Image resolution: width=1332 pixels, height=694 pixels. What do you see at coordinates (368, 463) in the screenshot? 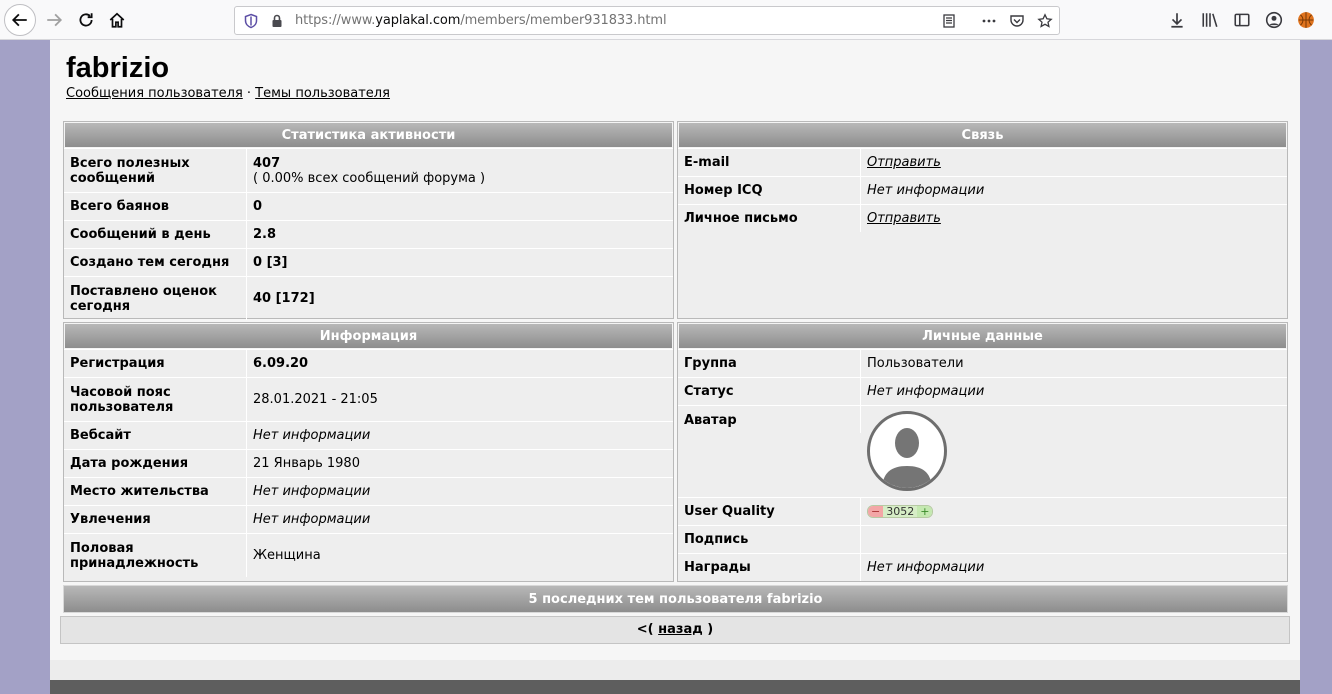
I see `table-row: Дата рождения 21 Январь 1980` at bounding box center [368, 463].